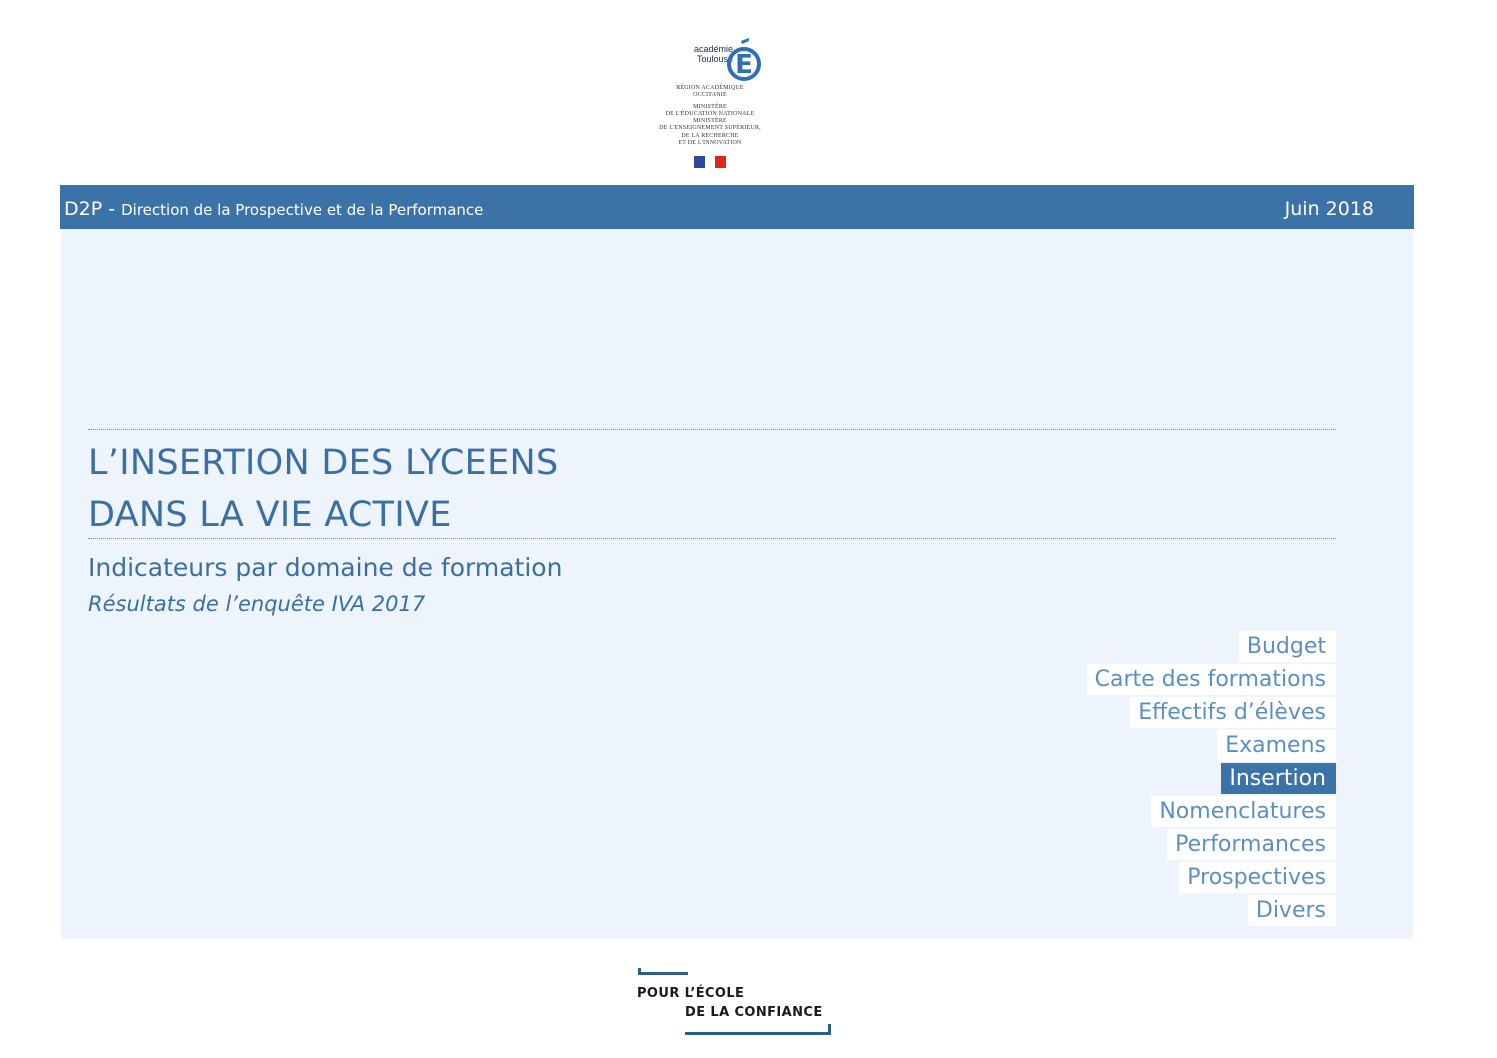 The image size is (1497, 1058). Describe the element at coordinates (710, 135) in the screenshot. I see `ministry-line5: DE LA RECHERCHE` at that location.